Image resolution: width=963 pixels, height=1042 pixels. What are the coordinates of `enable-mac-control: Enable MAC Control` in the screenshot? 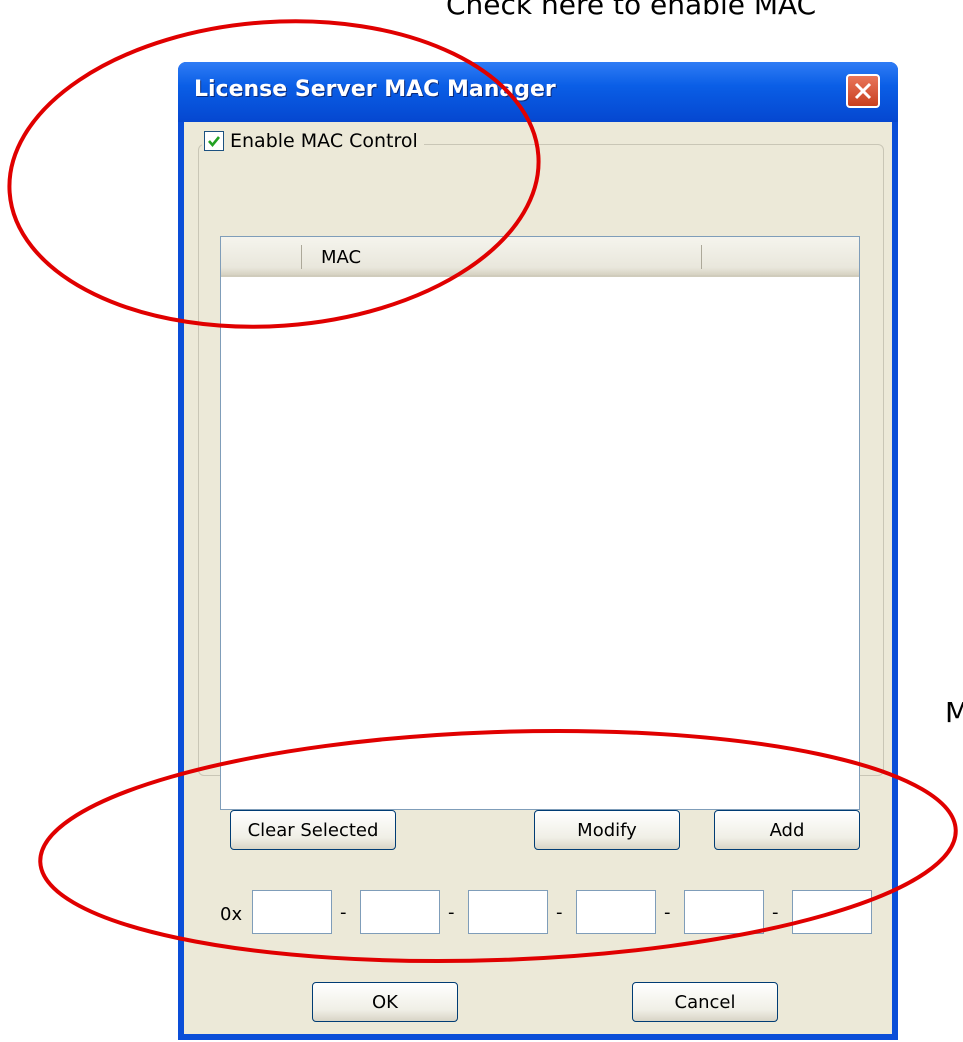 It's located at (313, 141).